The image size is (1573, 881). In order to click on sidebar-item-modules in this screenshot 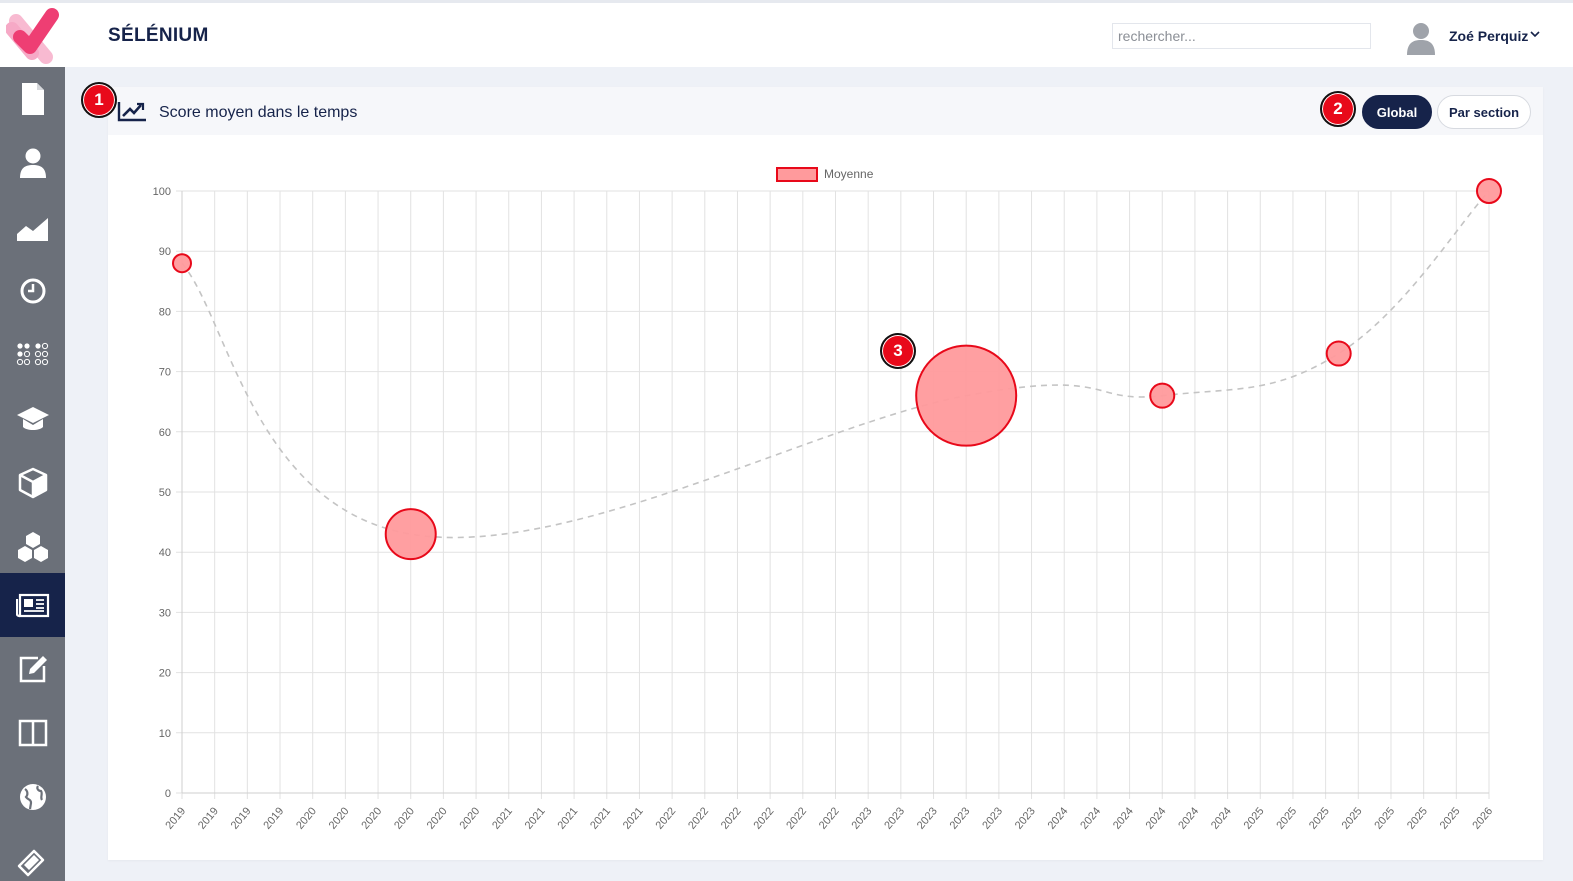, I will do `click(32, 547)`.